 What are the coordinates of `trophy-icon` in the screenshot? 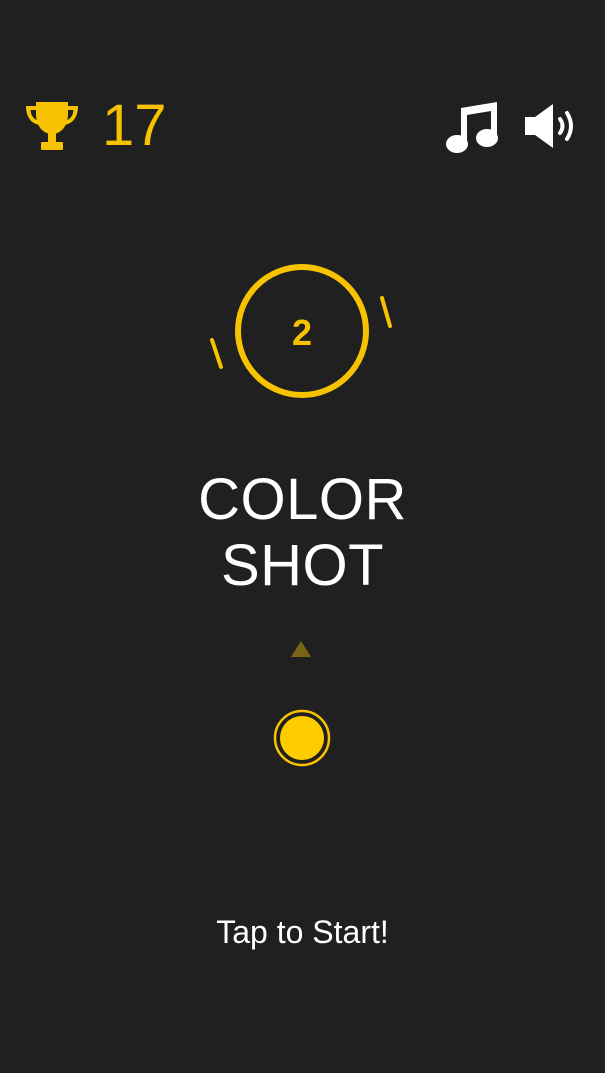 It's located at (52, 126).